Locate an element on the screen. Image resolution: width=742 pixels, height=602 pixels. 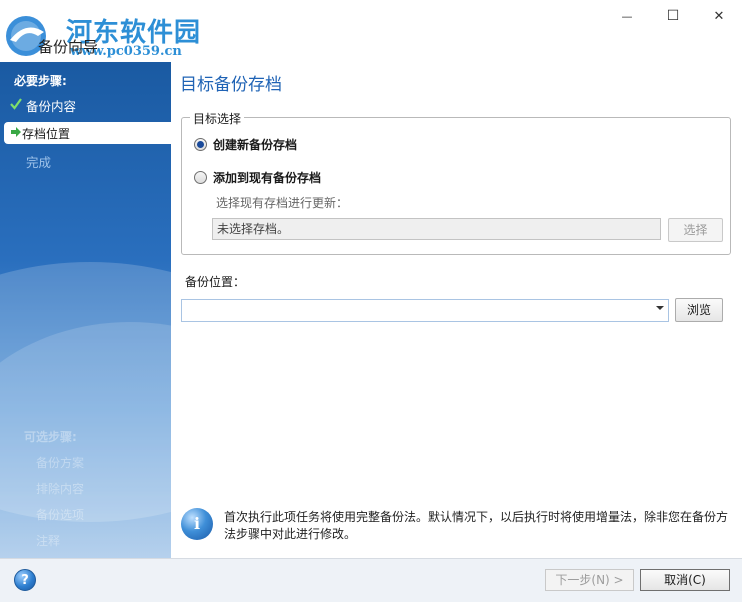
radio-label: 添加到现有备份存档 is located at coordinates (267, 178).